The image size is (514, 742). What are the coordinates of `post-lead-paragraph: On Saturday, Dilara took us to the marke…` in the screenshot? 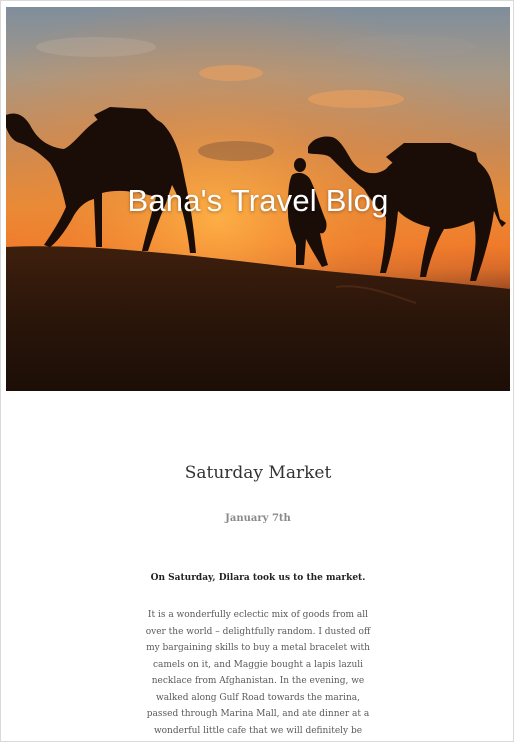 It's located at (258, 578).